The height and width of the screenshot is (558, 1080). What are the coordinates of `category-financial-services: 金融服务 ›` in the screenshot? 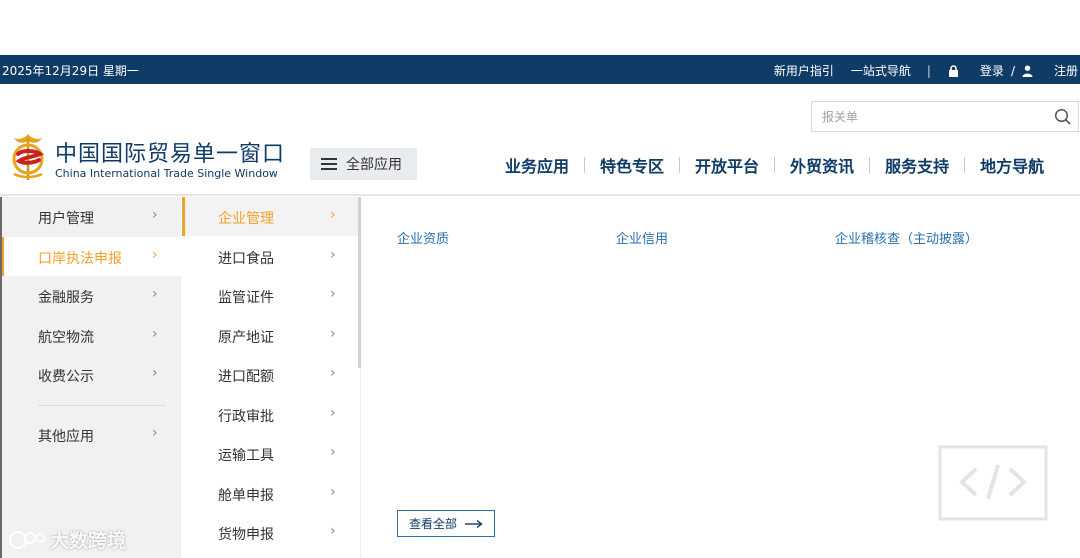 It's located at (90, 295).